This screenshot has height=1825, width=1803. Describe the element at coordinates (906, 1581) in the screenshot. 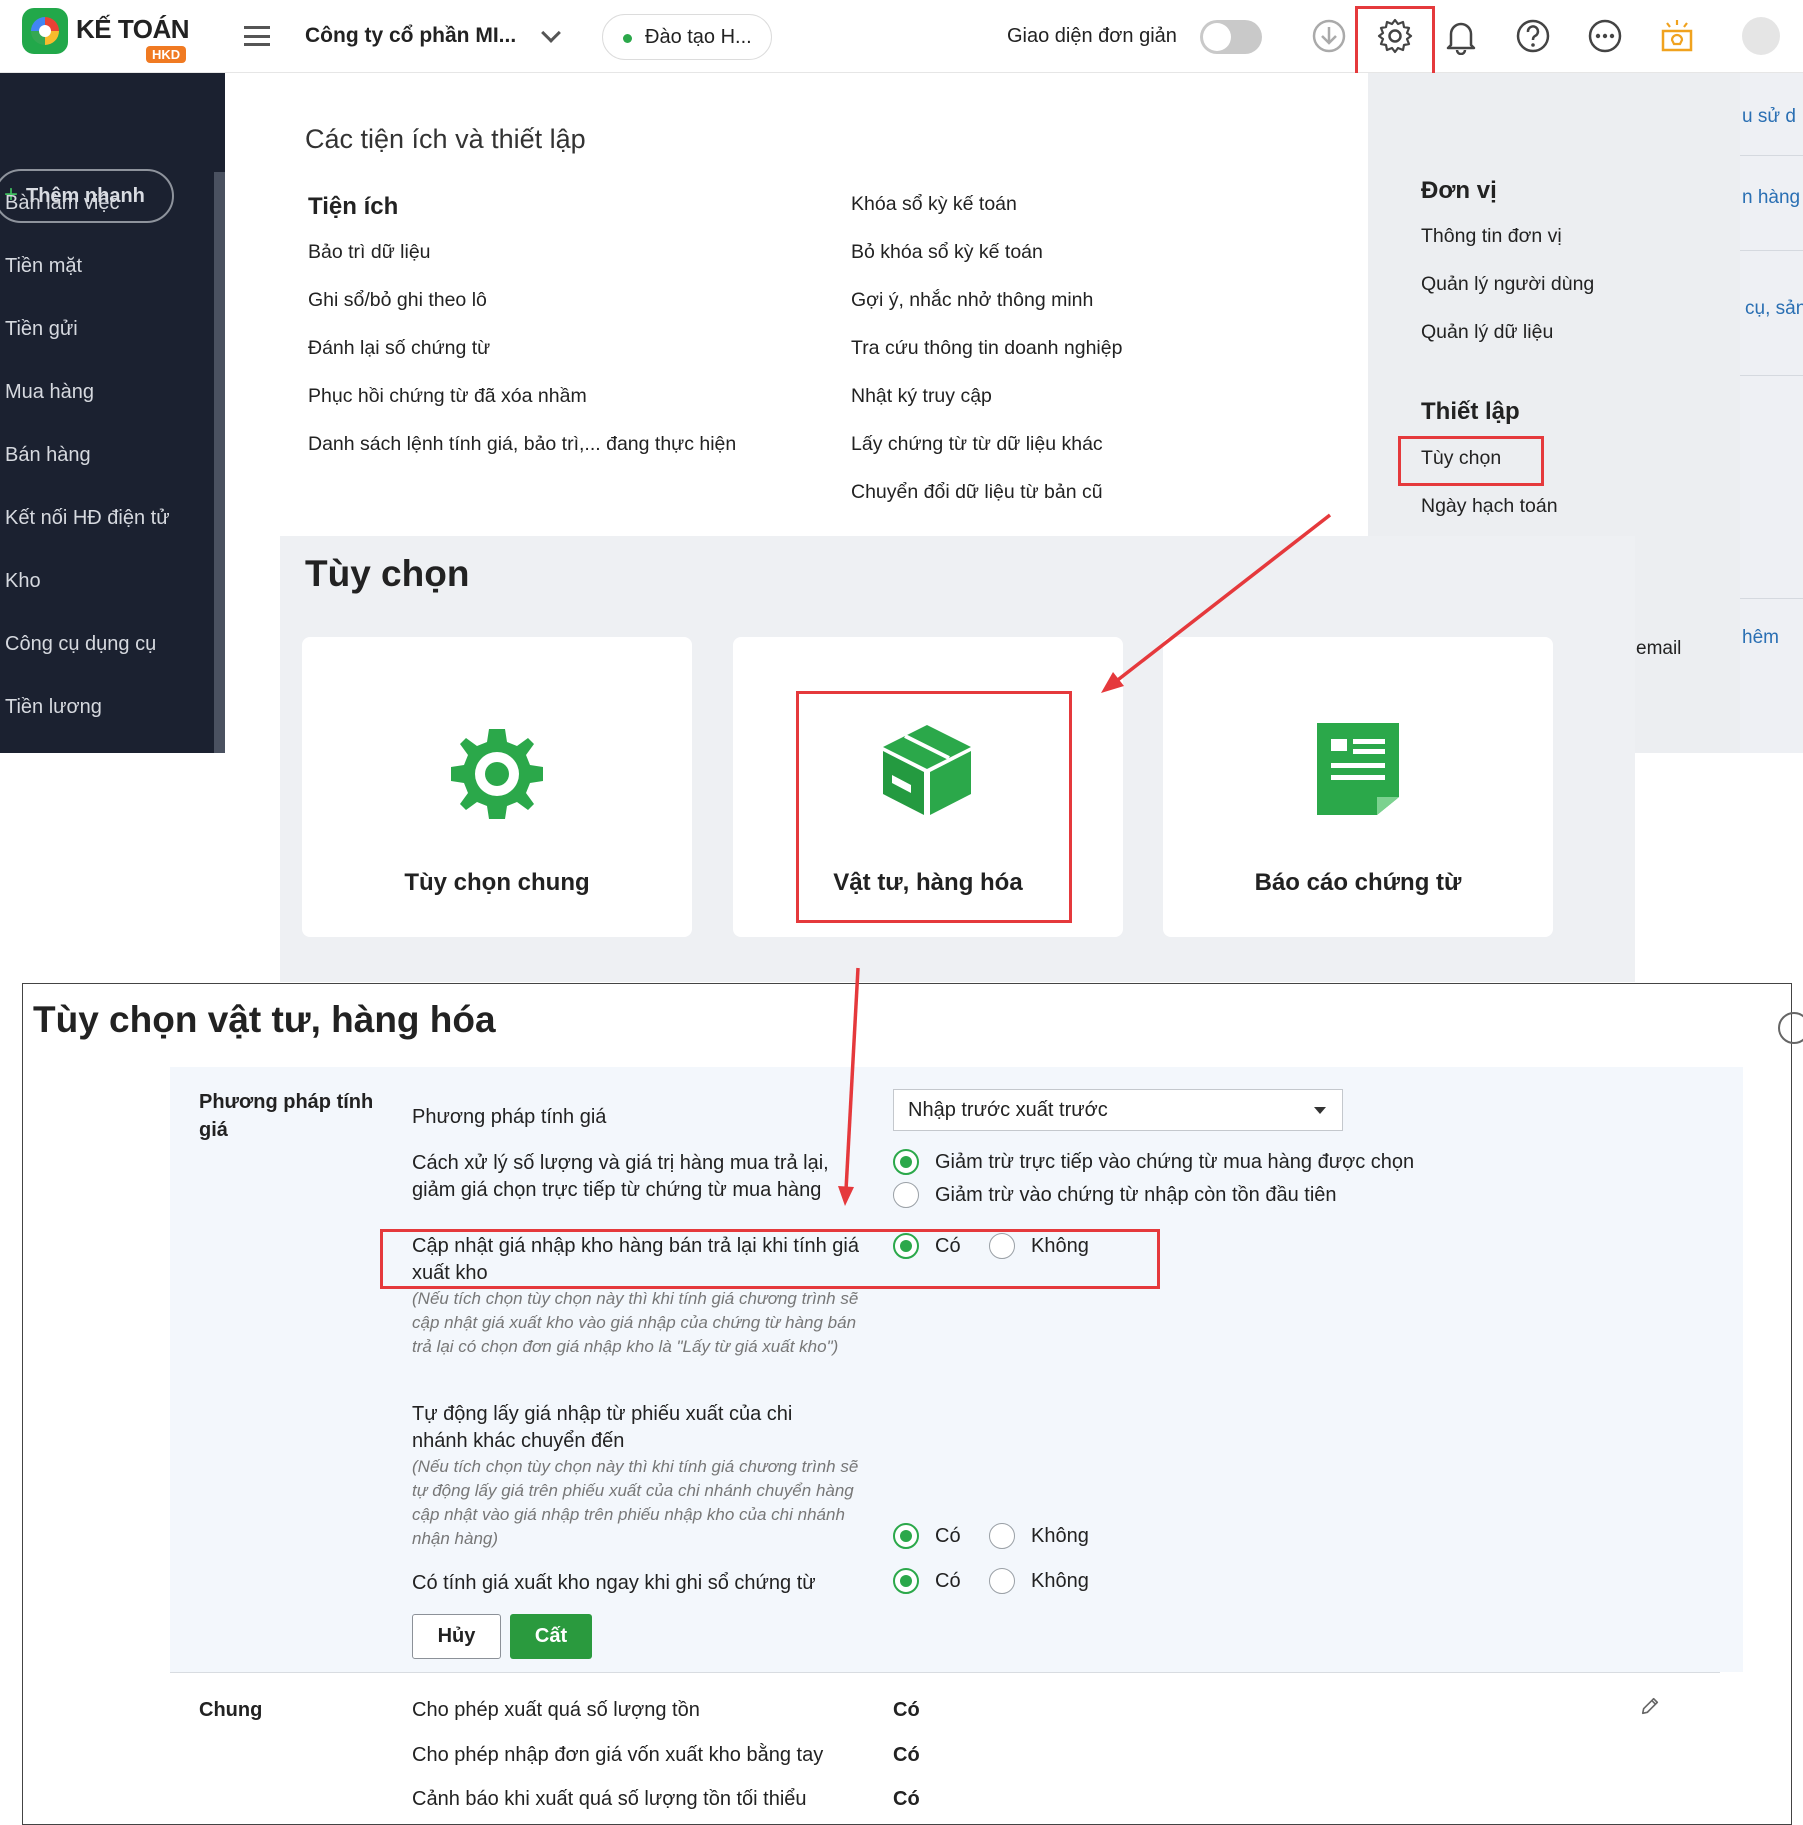

I see `calc-on-post-yes-radio` at that location.